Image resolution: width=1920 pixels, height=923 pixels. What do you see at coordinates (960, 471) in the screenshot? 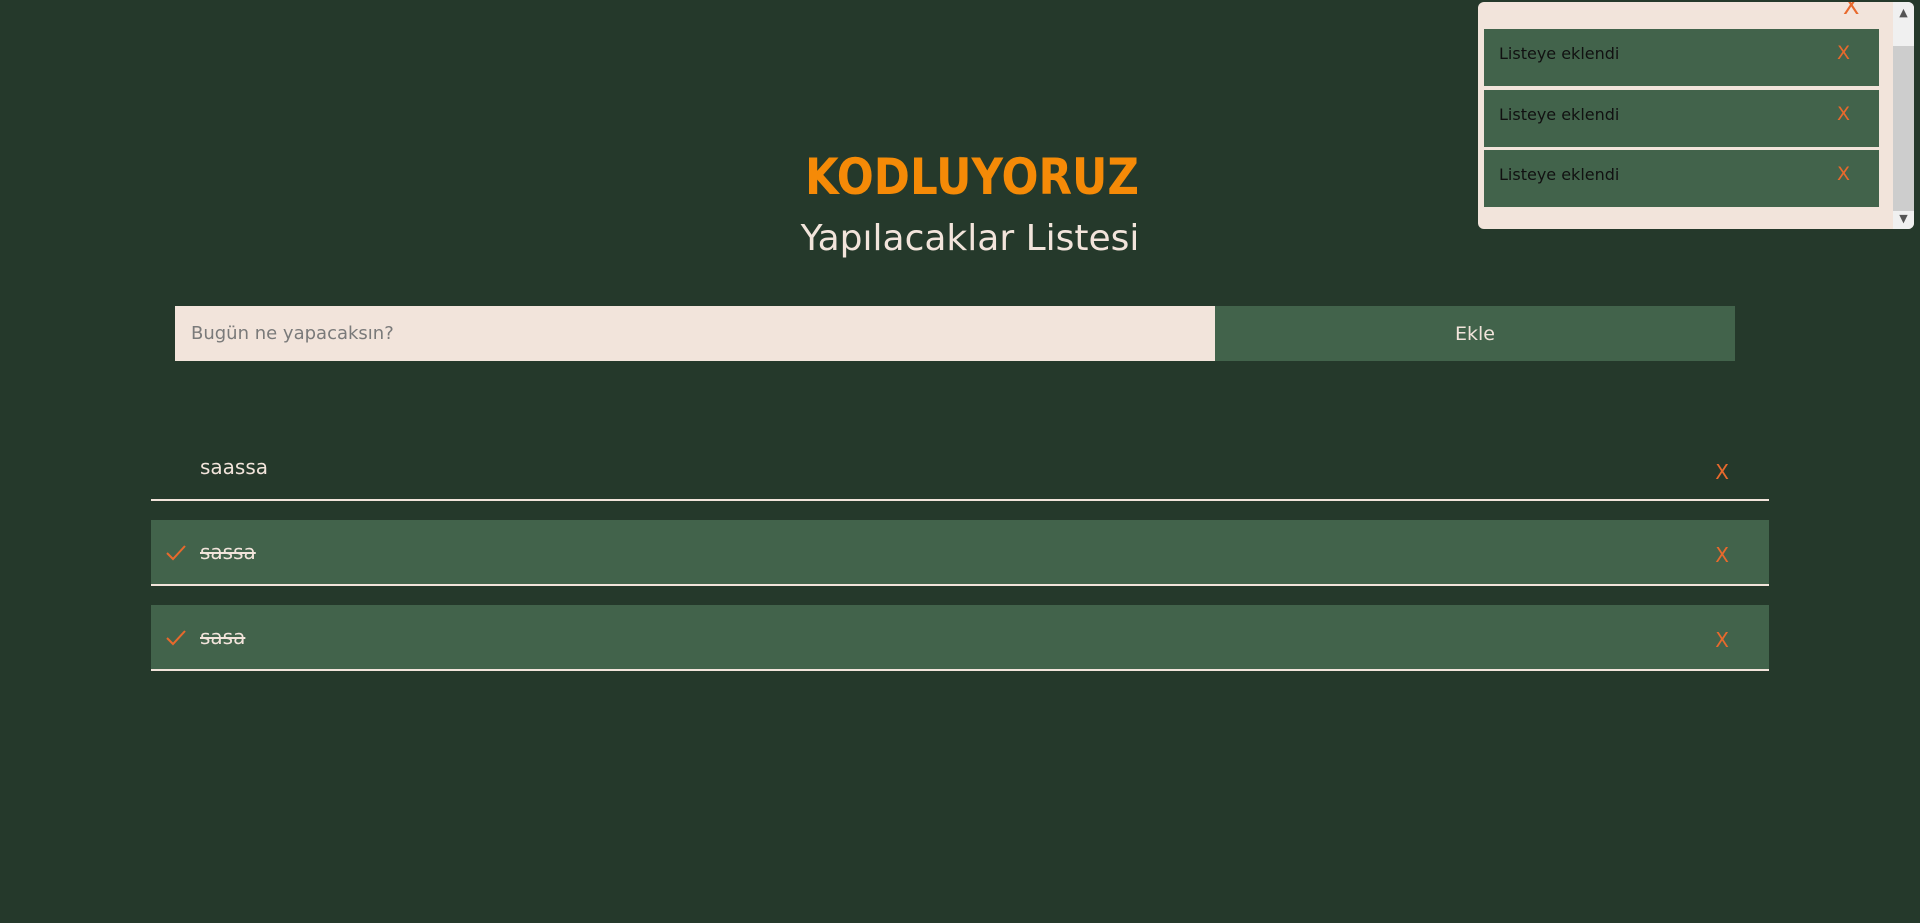
I see `todo-item: saassa X` at bounding box center [960, 471].